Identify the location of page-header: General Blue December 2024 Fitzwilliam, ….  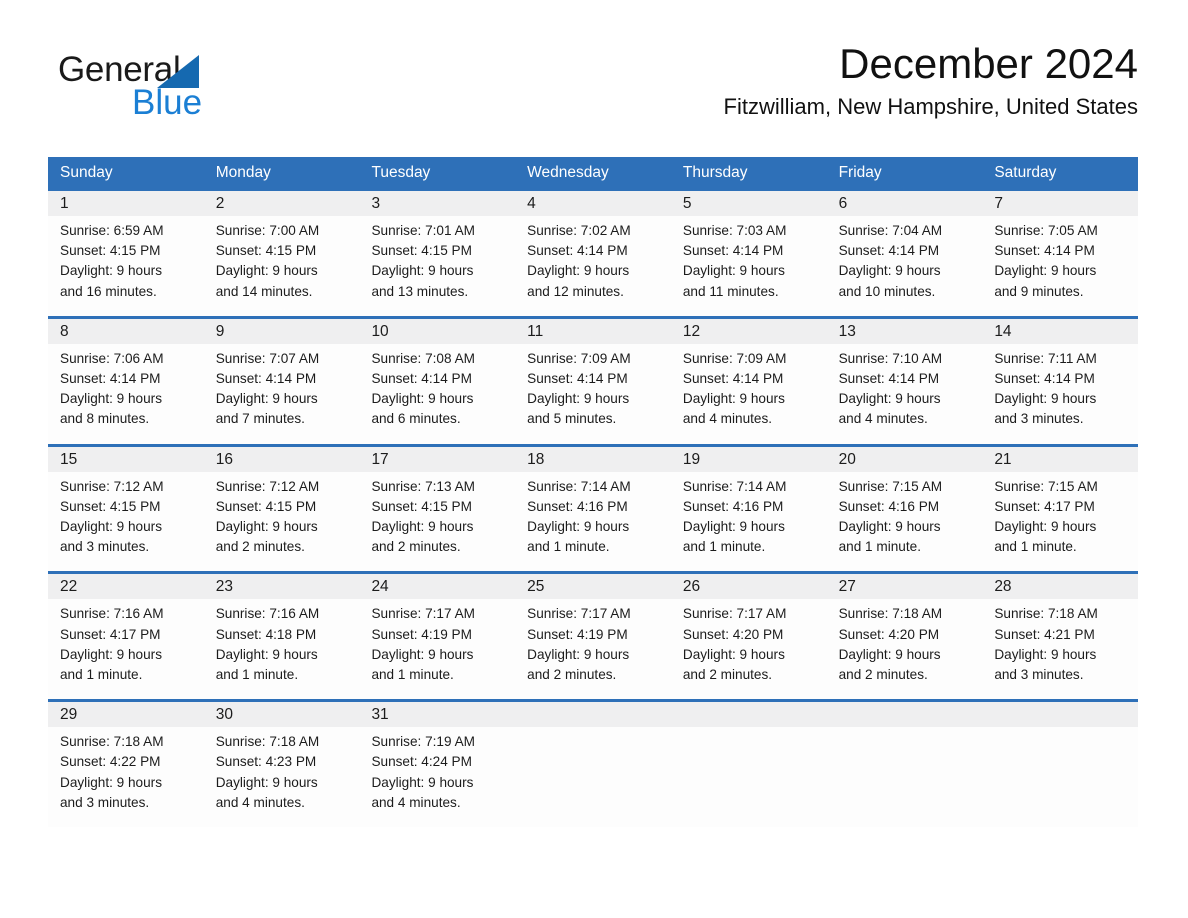
(593, 92).